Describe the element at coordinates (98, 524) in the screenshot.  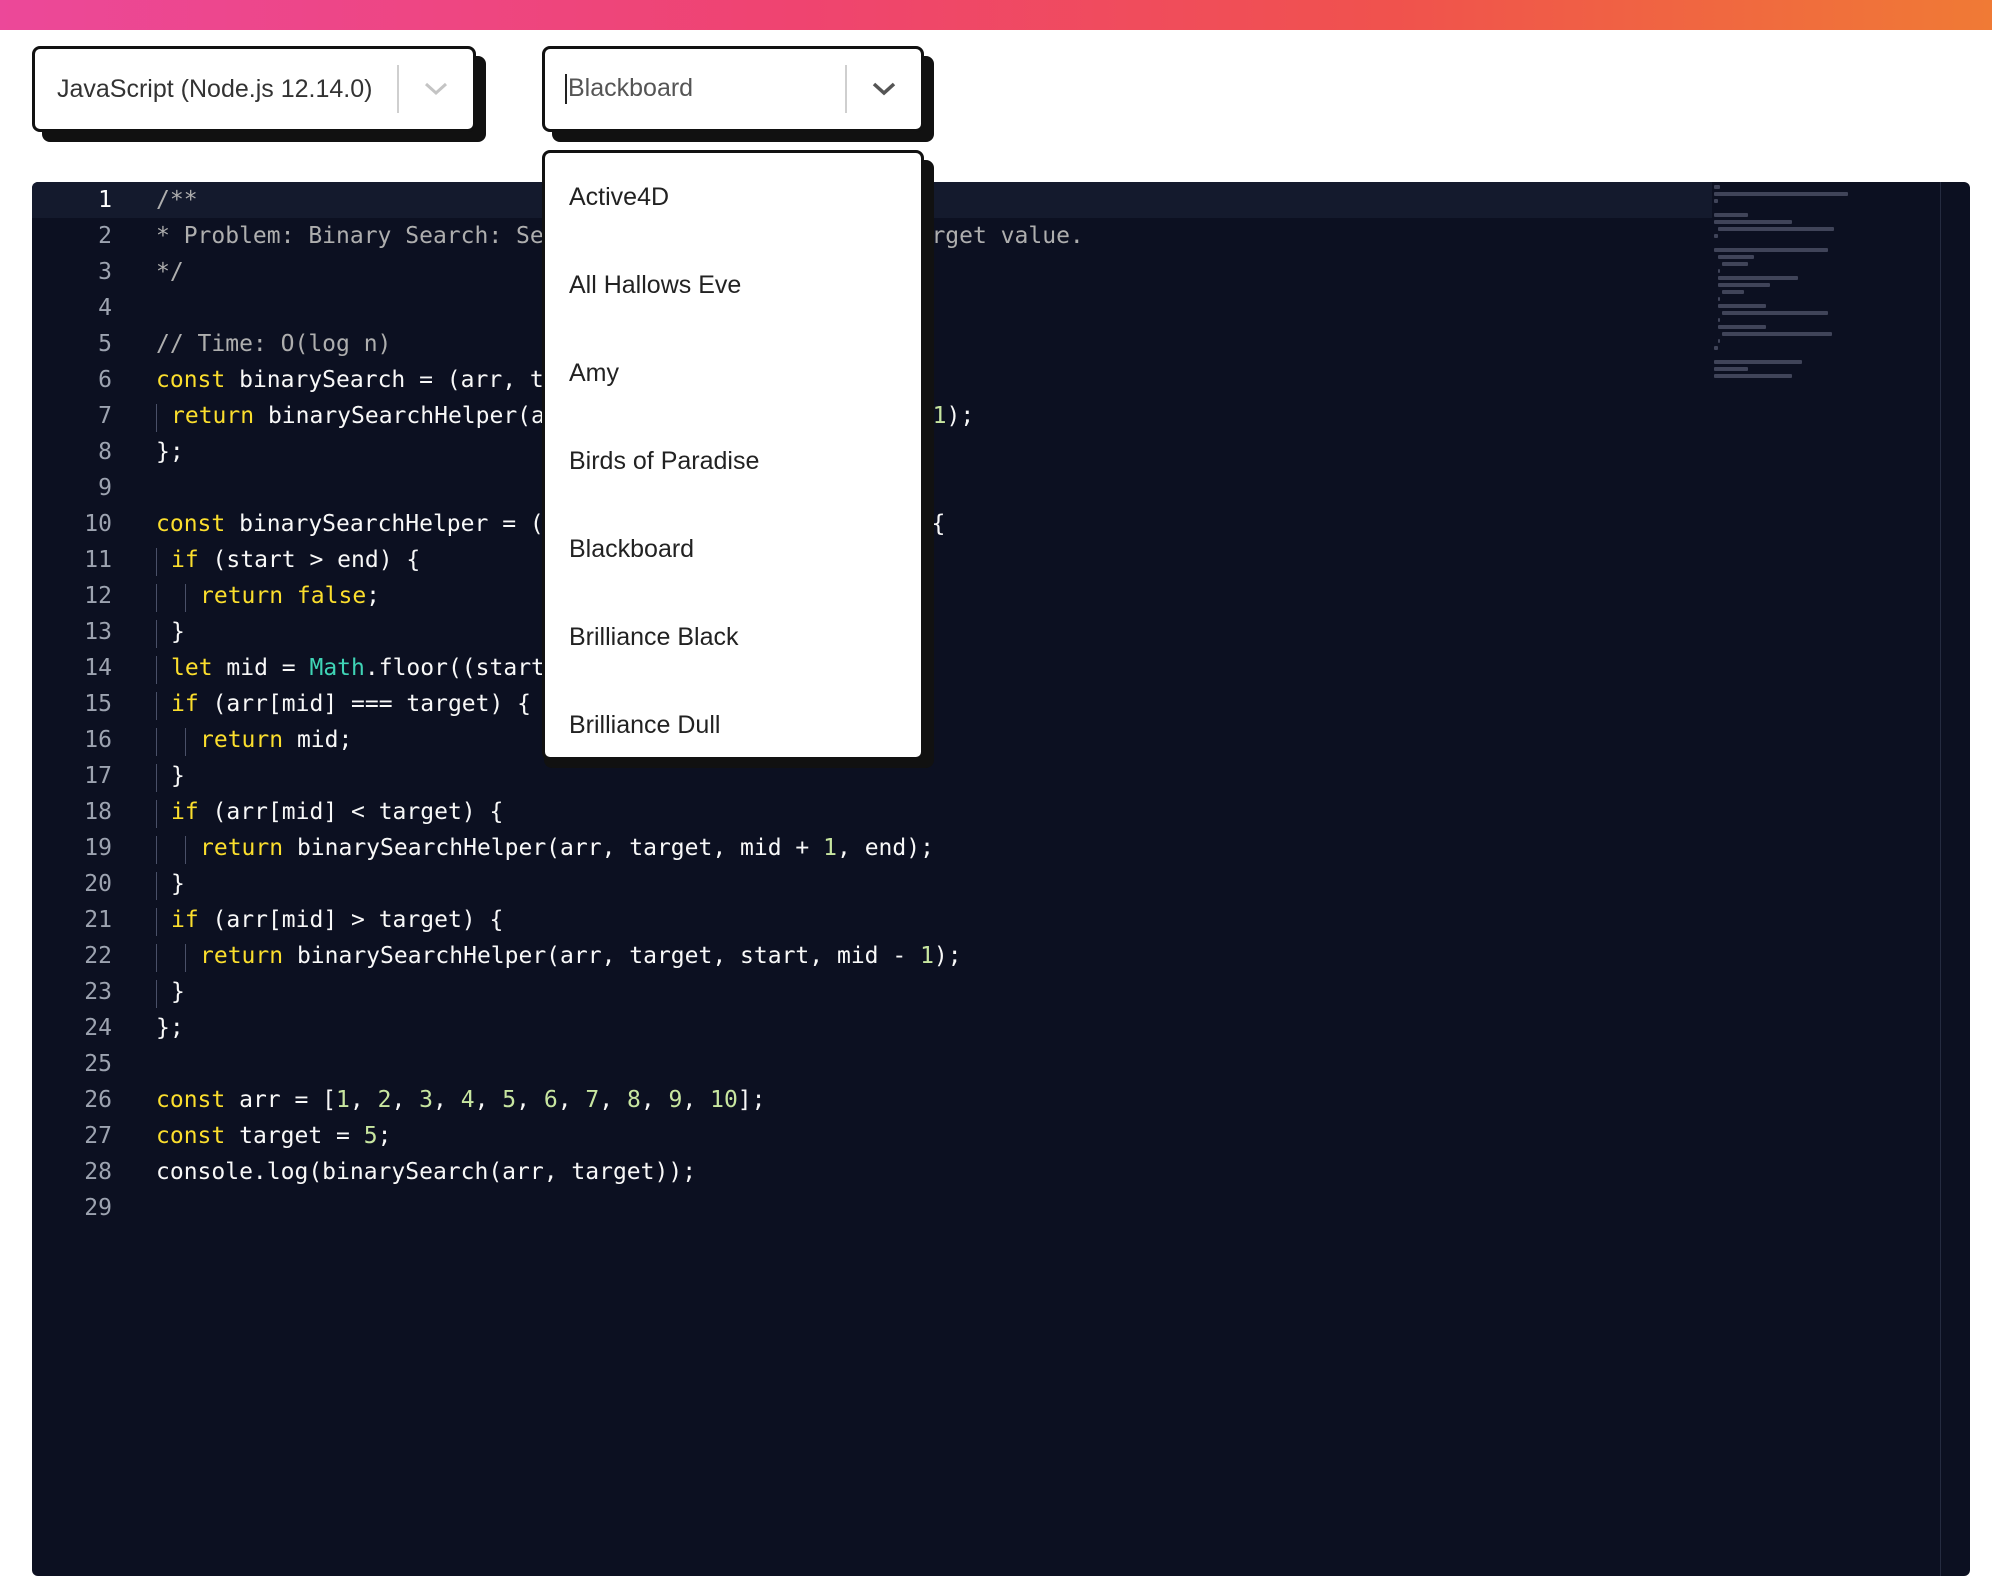
I see `line-number: 10` at that location.